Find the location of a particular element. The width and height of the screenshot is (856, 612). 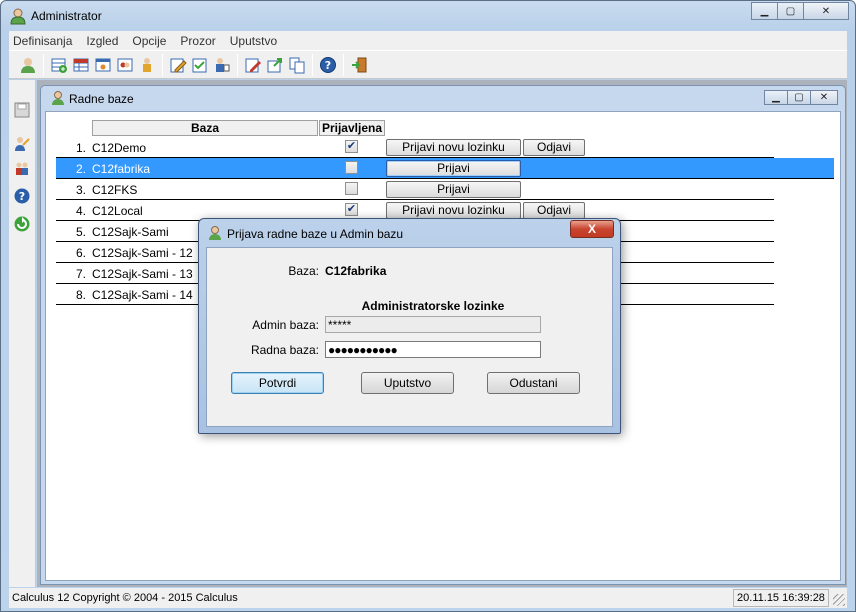

person-icon is located at coordinates (147, 65).